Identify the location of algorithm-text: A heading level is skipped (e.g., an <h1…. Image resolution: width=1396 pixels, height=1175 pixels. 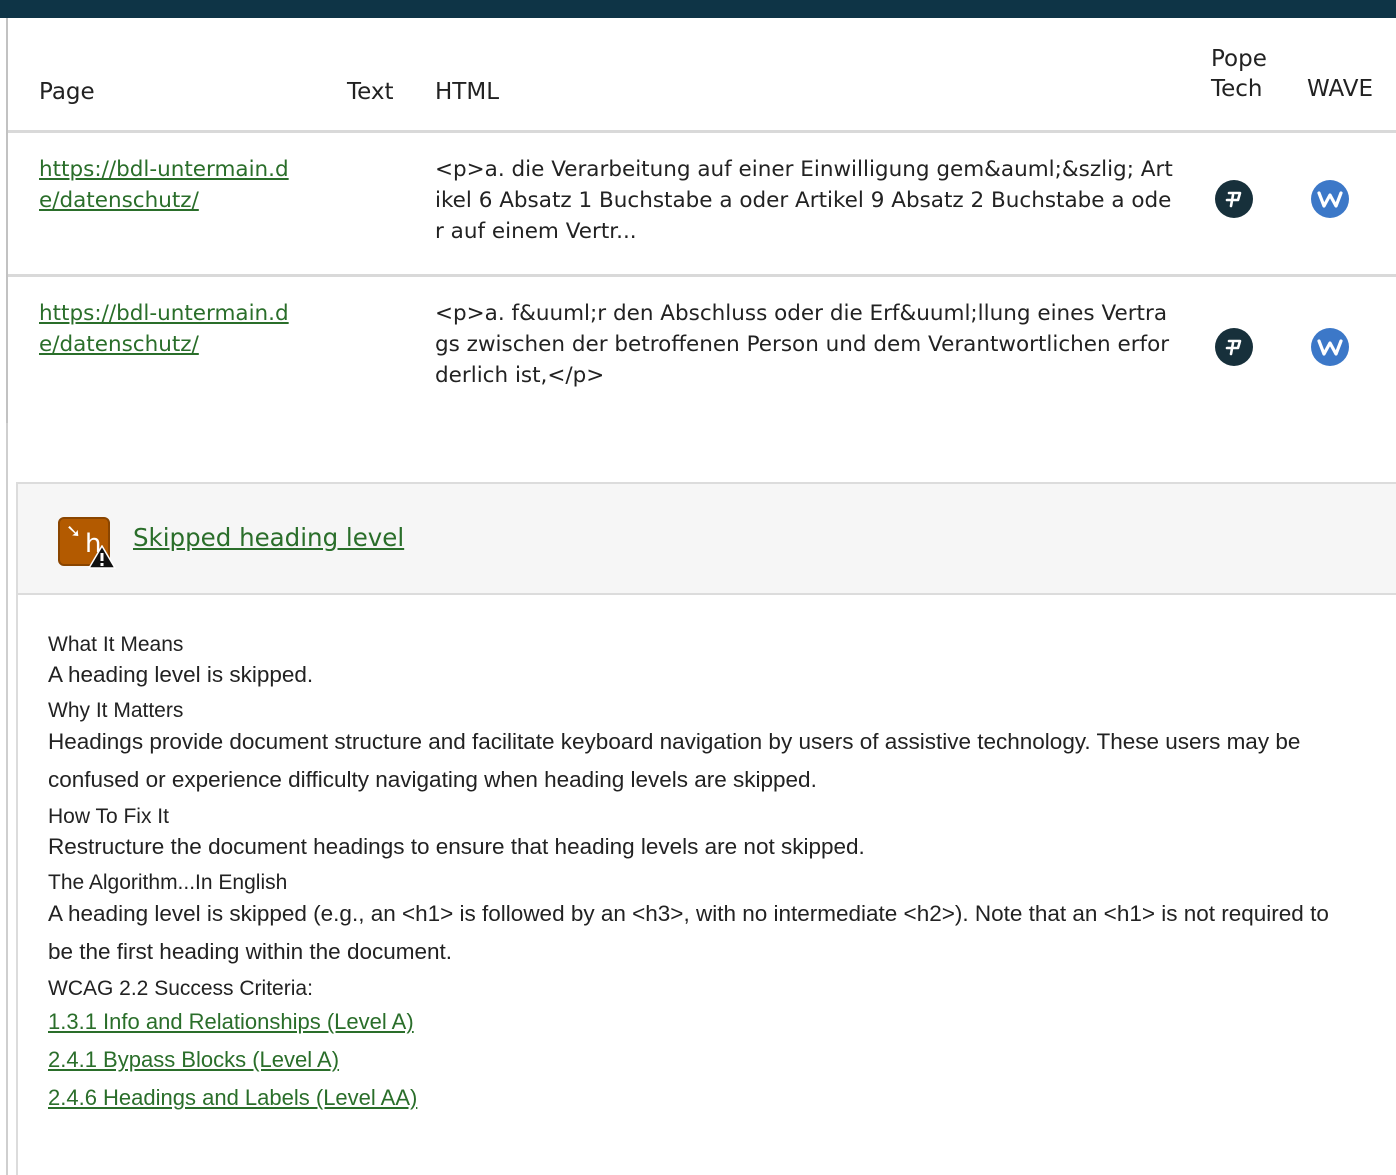
(688, 932).